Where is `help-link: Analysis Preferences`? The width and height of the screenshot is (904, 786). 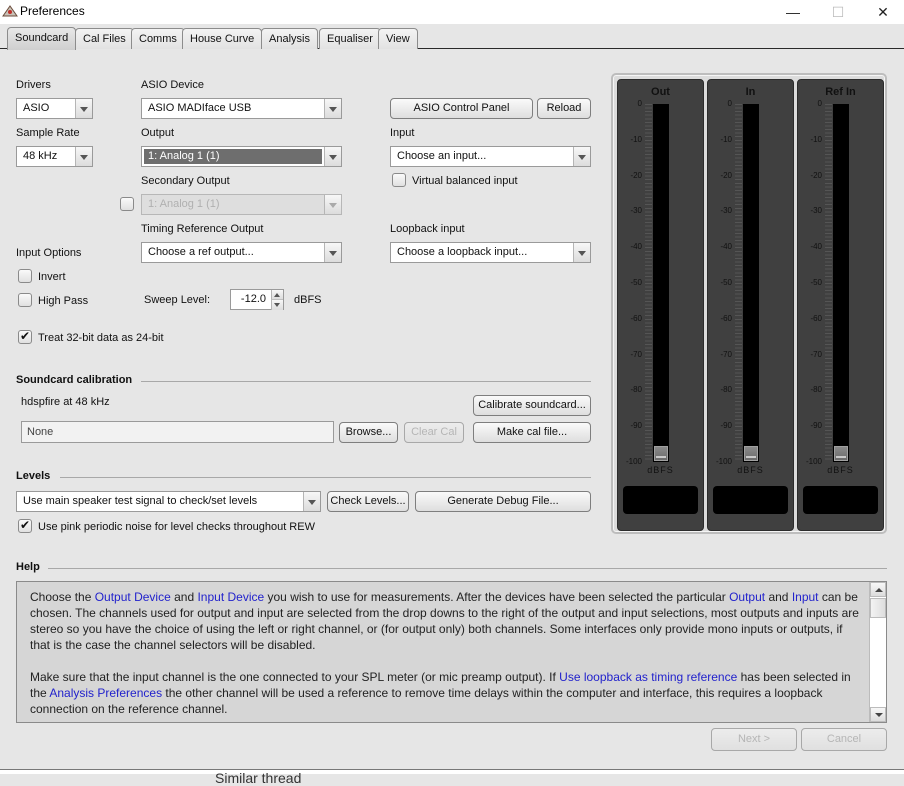 help-link: Analysis Preferences is located at coordinates (105, 693).